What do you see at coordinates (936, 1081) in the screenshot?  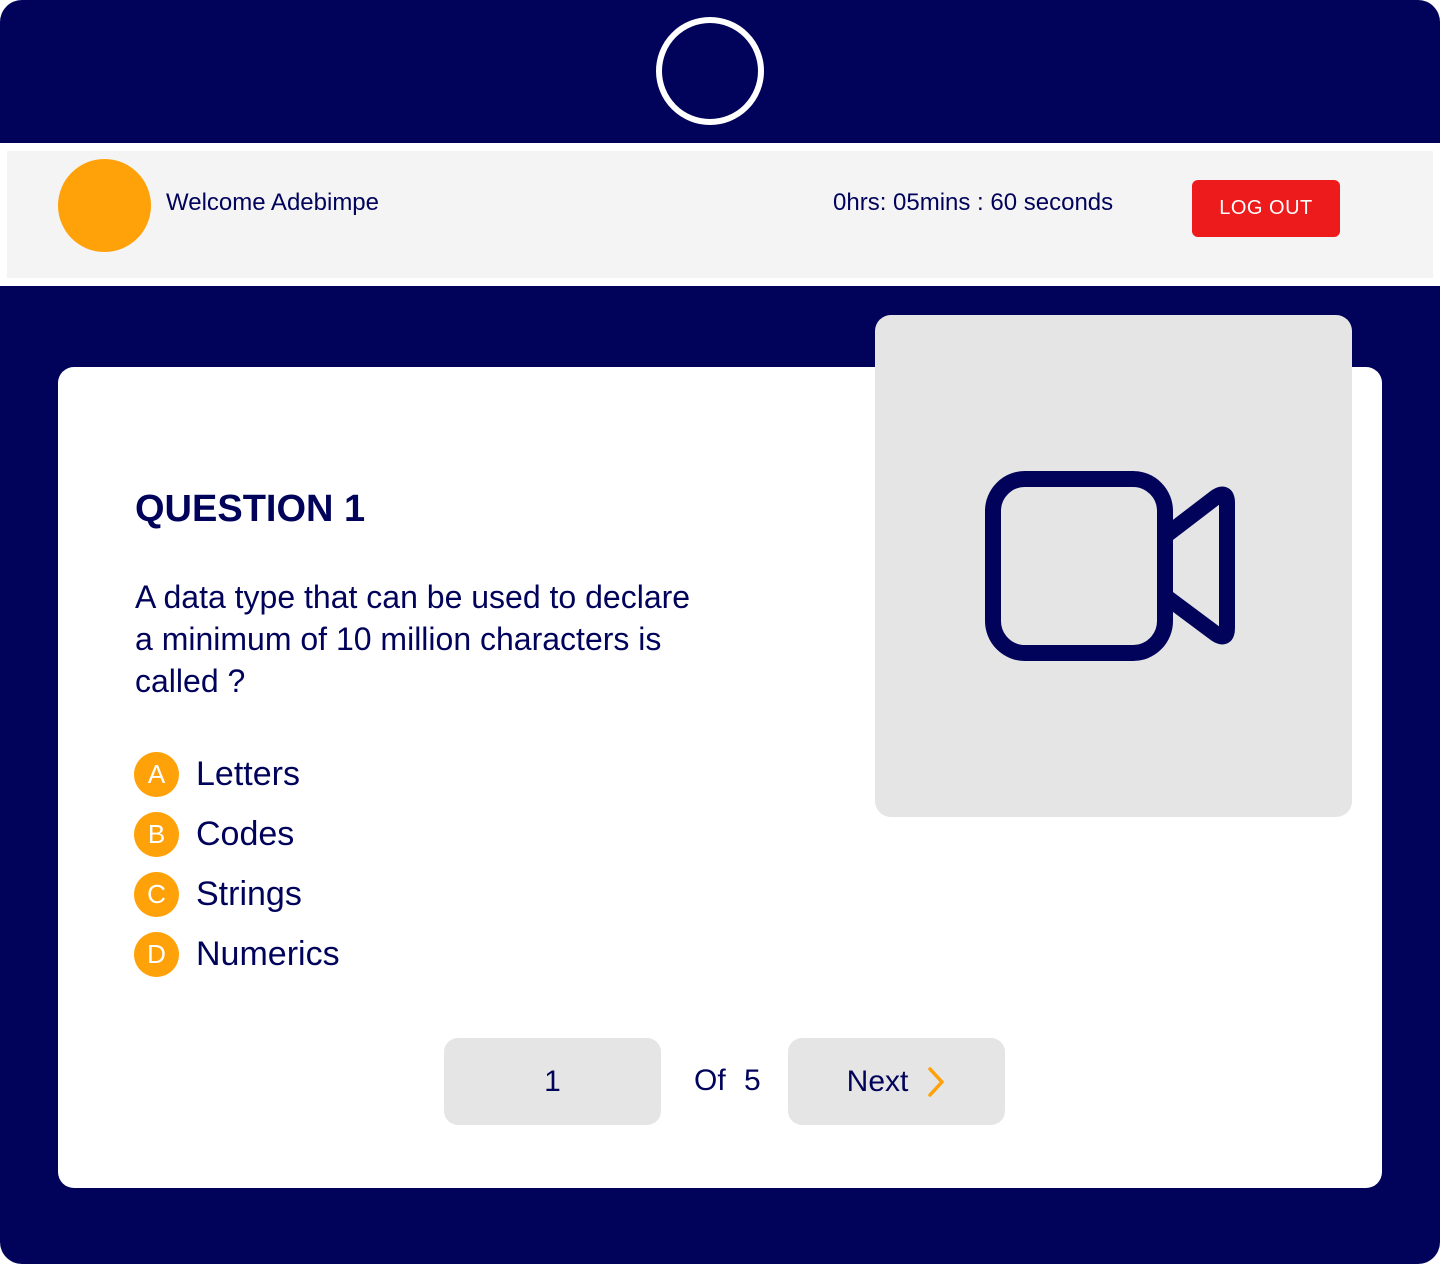 I see `chevron-right-icon` at bounding box center [936, 1081].